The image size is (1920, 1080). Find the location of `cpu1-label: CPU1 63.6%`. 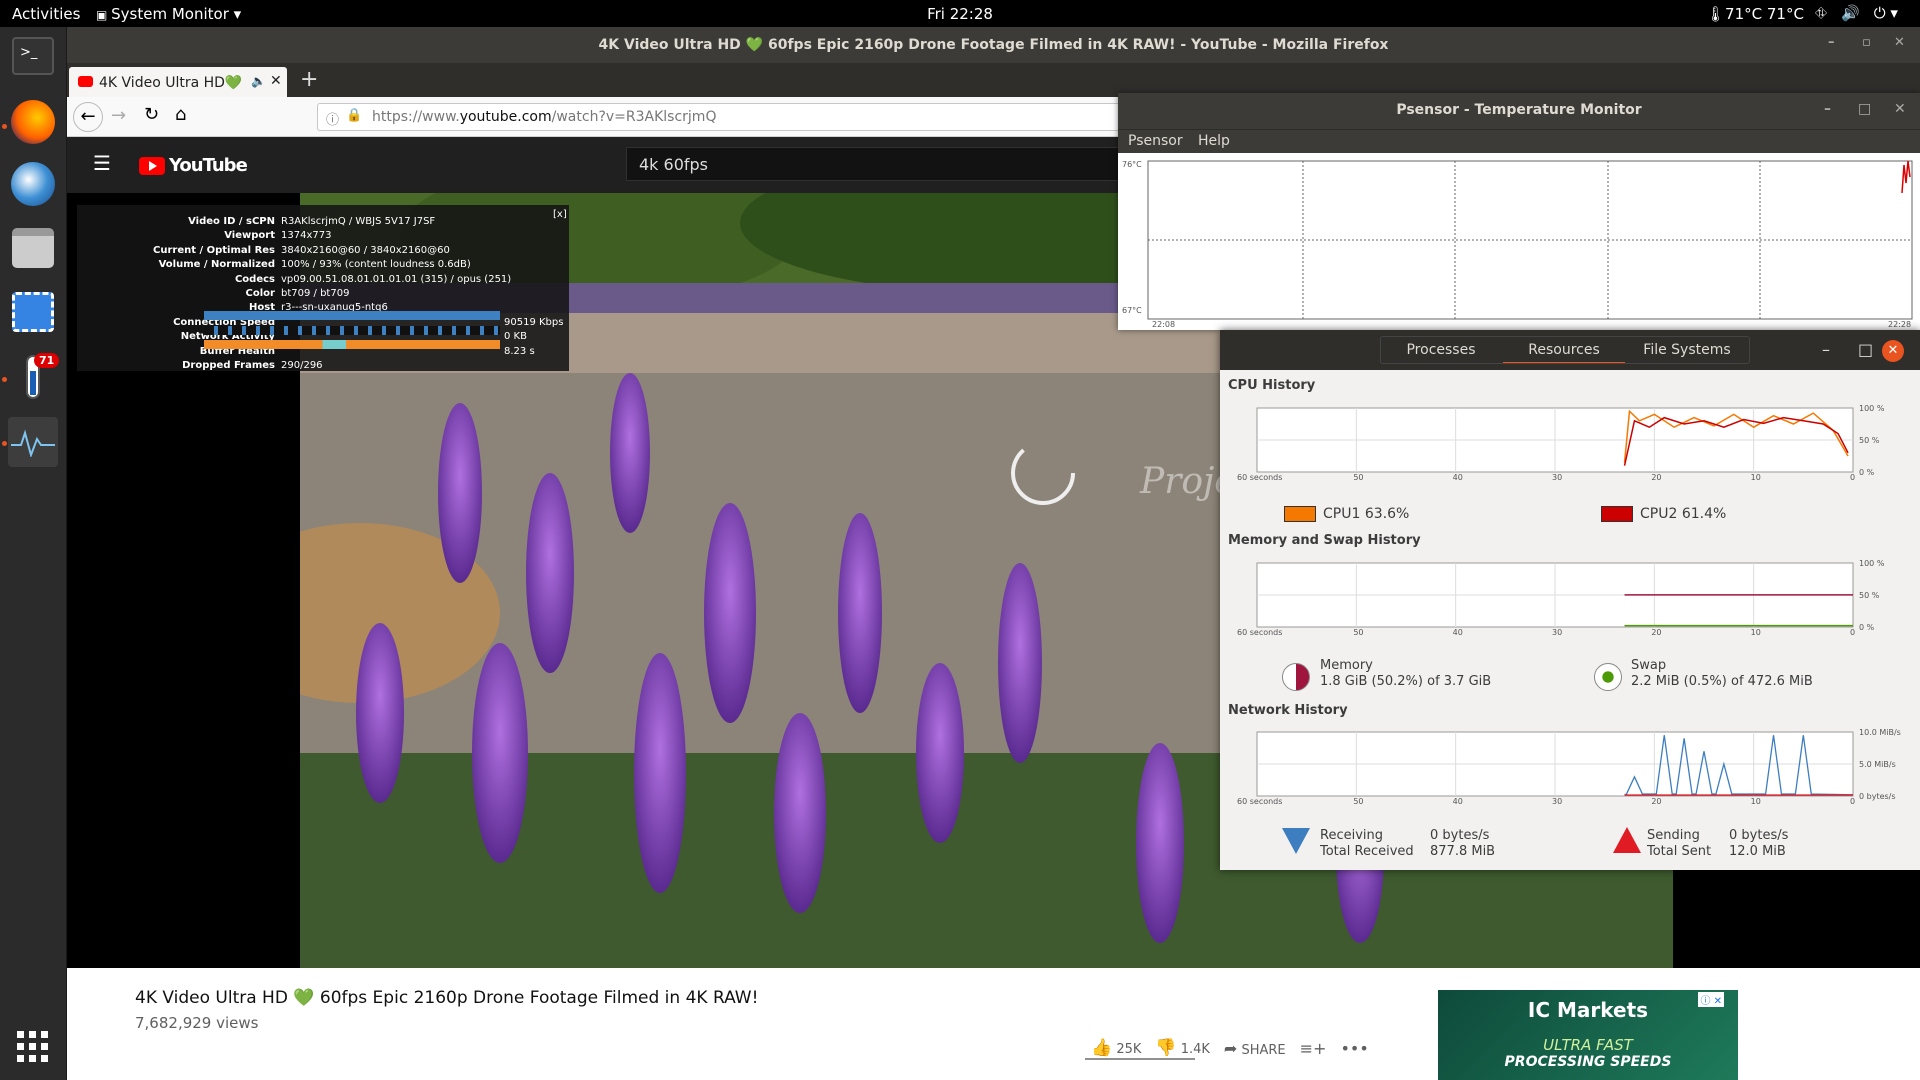

cpu1-label: CPU1 63.6% is located at coordinates (1366, 514).